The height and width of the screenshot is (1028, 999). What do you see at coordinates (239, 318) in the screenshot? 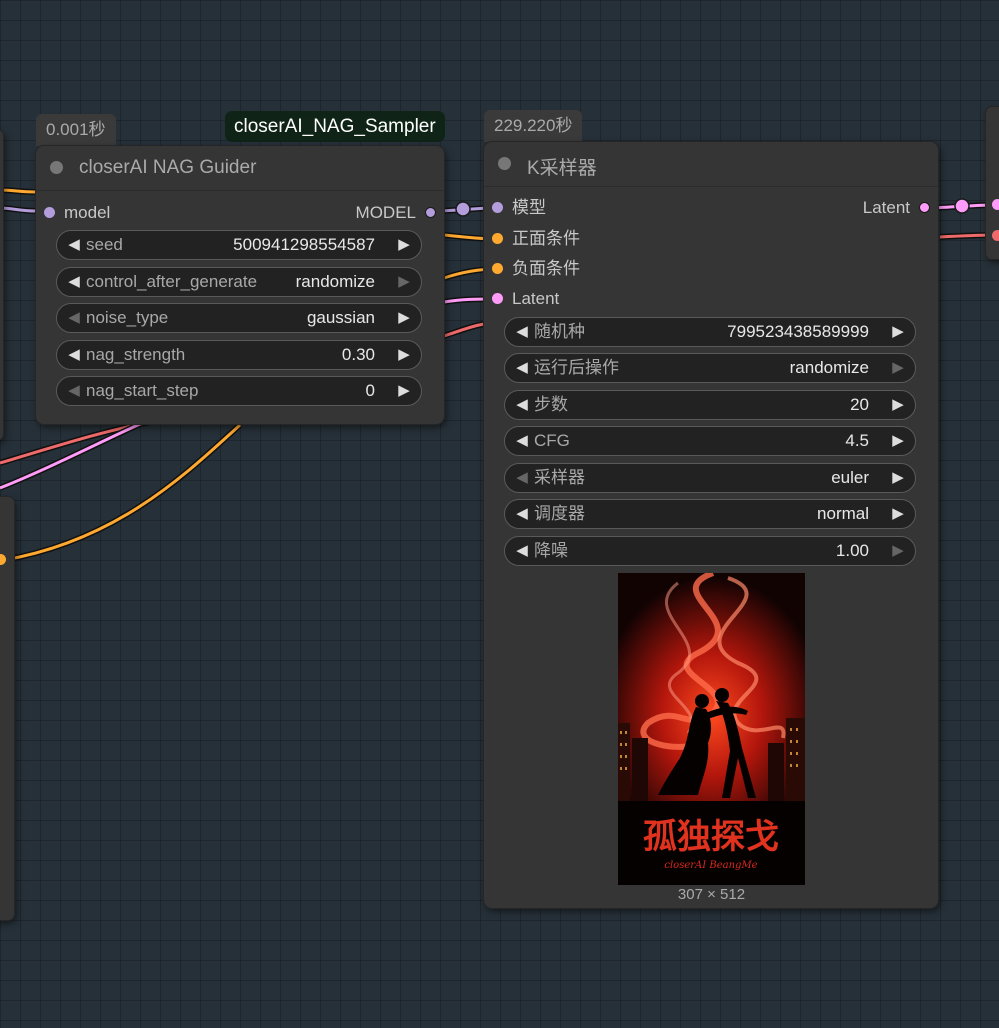
I see `widget-noise-type: ◀ noise_type gaussian ▶` at bounding box center [239, 318].